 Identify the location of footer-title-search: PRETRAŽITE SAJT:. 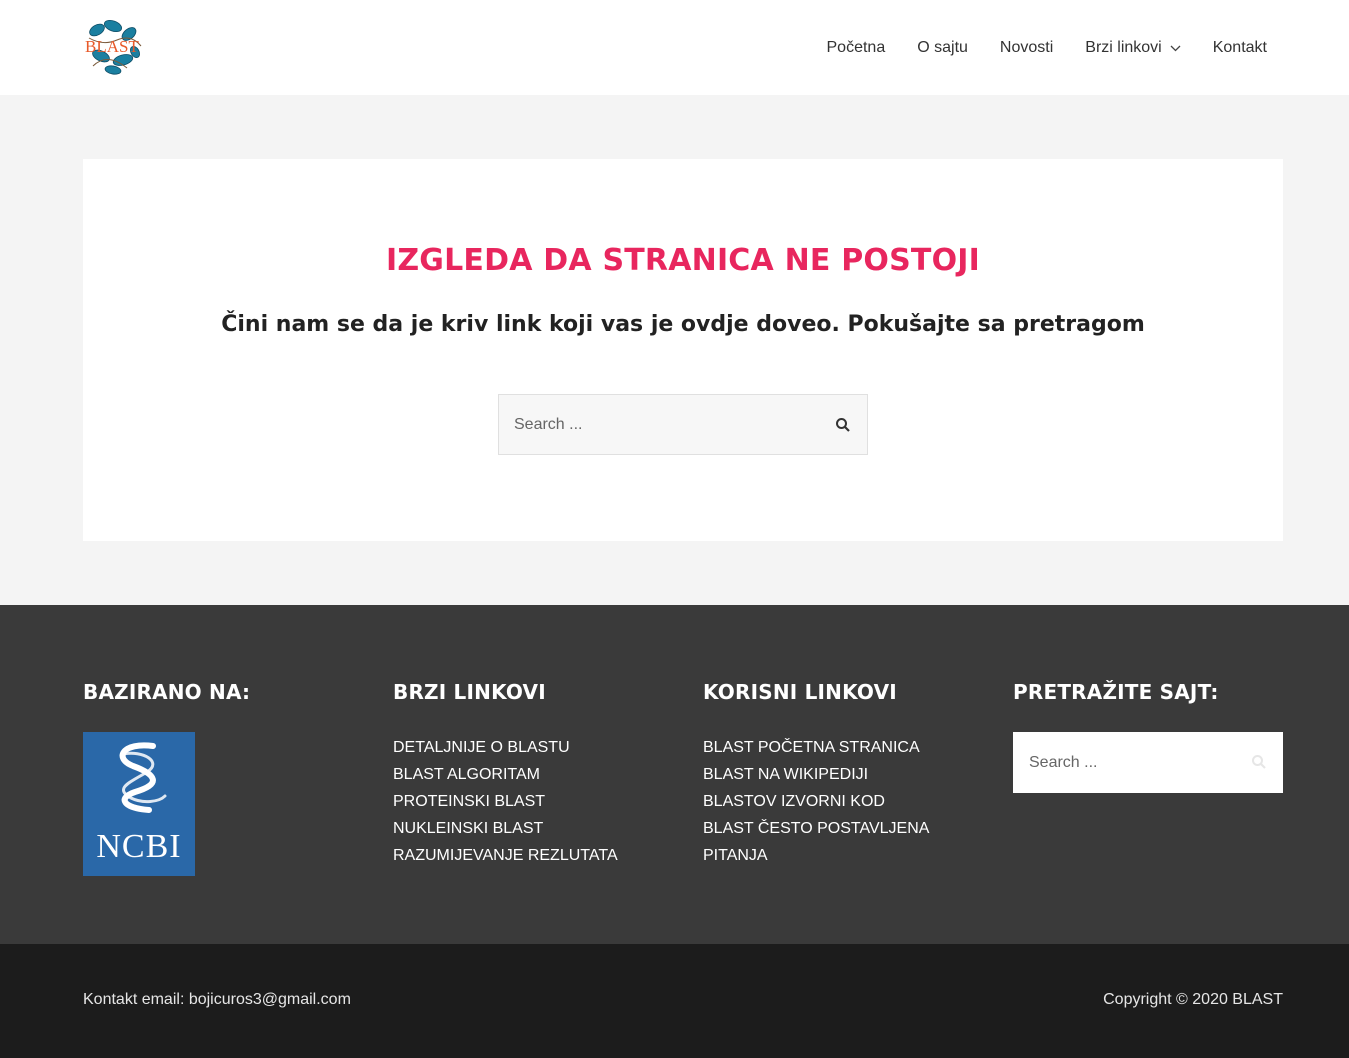
(1116, 692).